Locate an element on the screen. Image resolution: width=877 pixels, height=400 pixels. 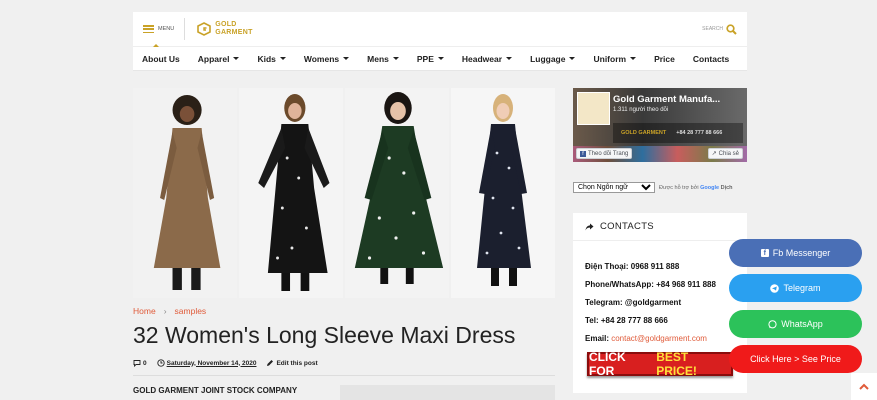
menu-button: MENU is located at coordinates (164, 32).